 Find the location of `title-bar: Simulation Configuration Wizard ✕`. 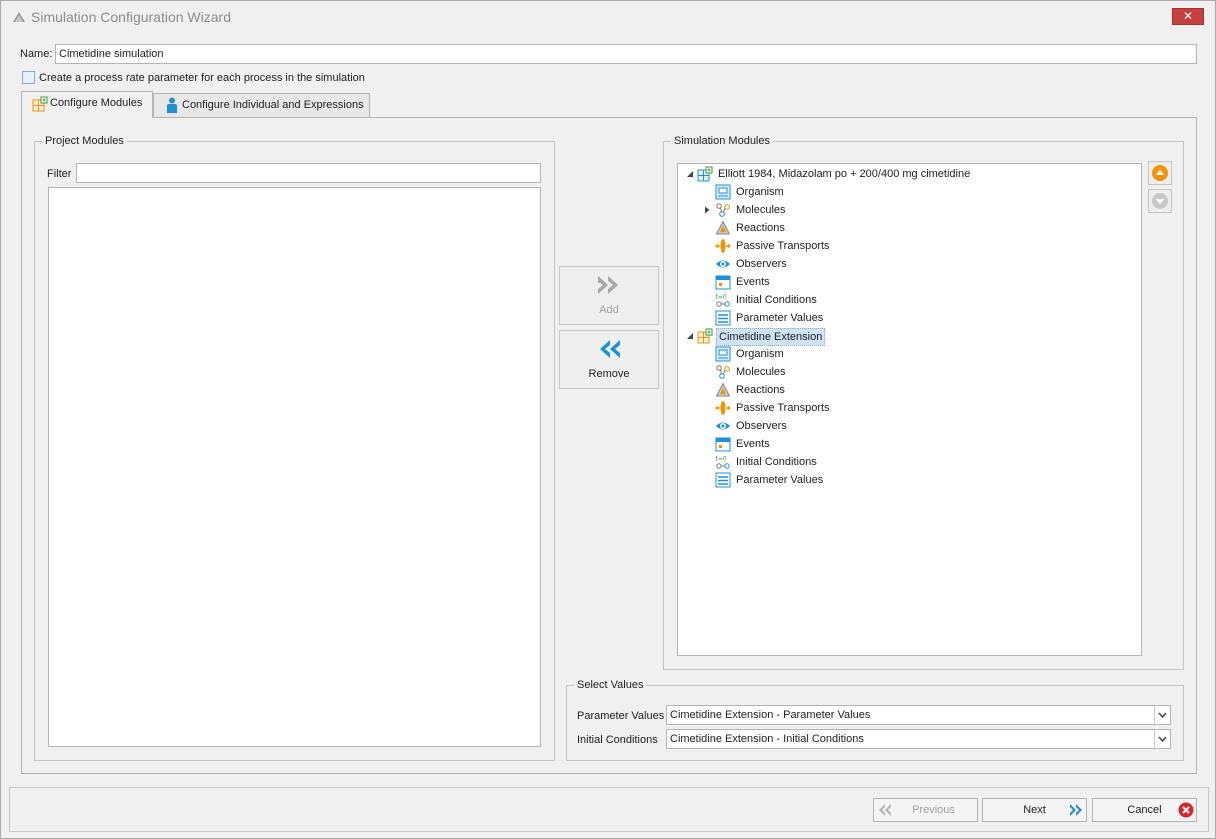

title-bar: Simulation Configuration Wizard ✕ is located at coordinates (608, 16).